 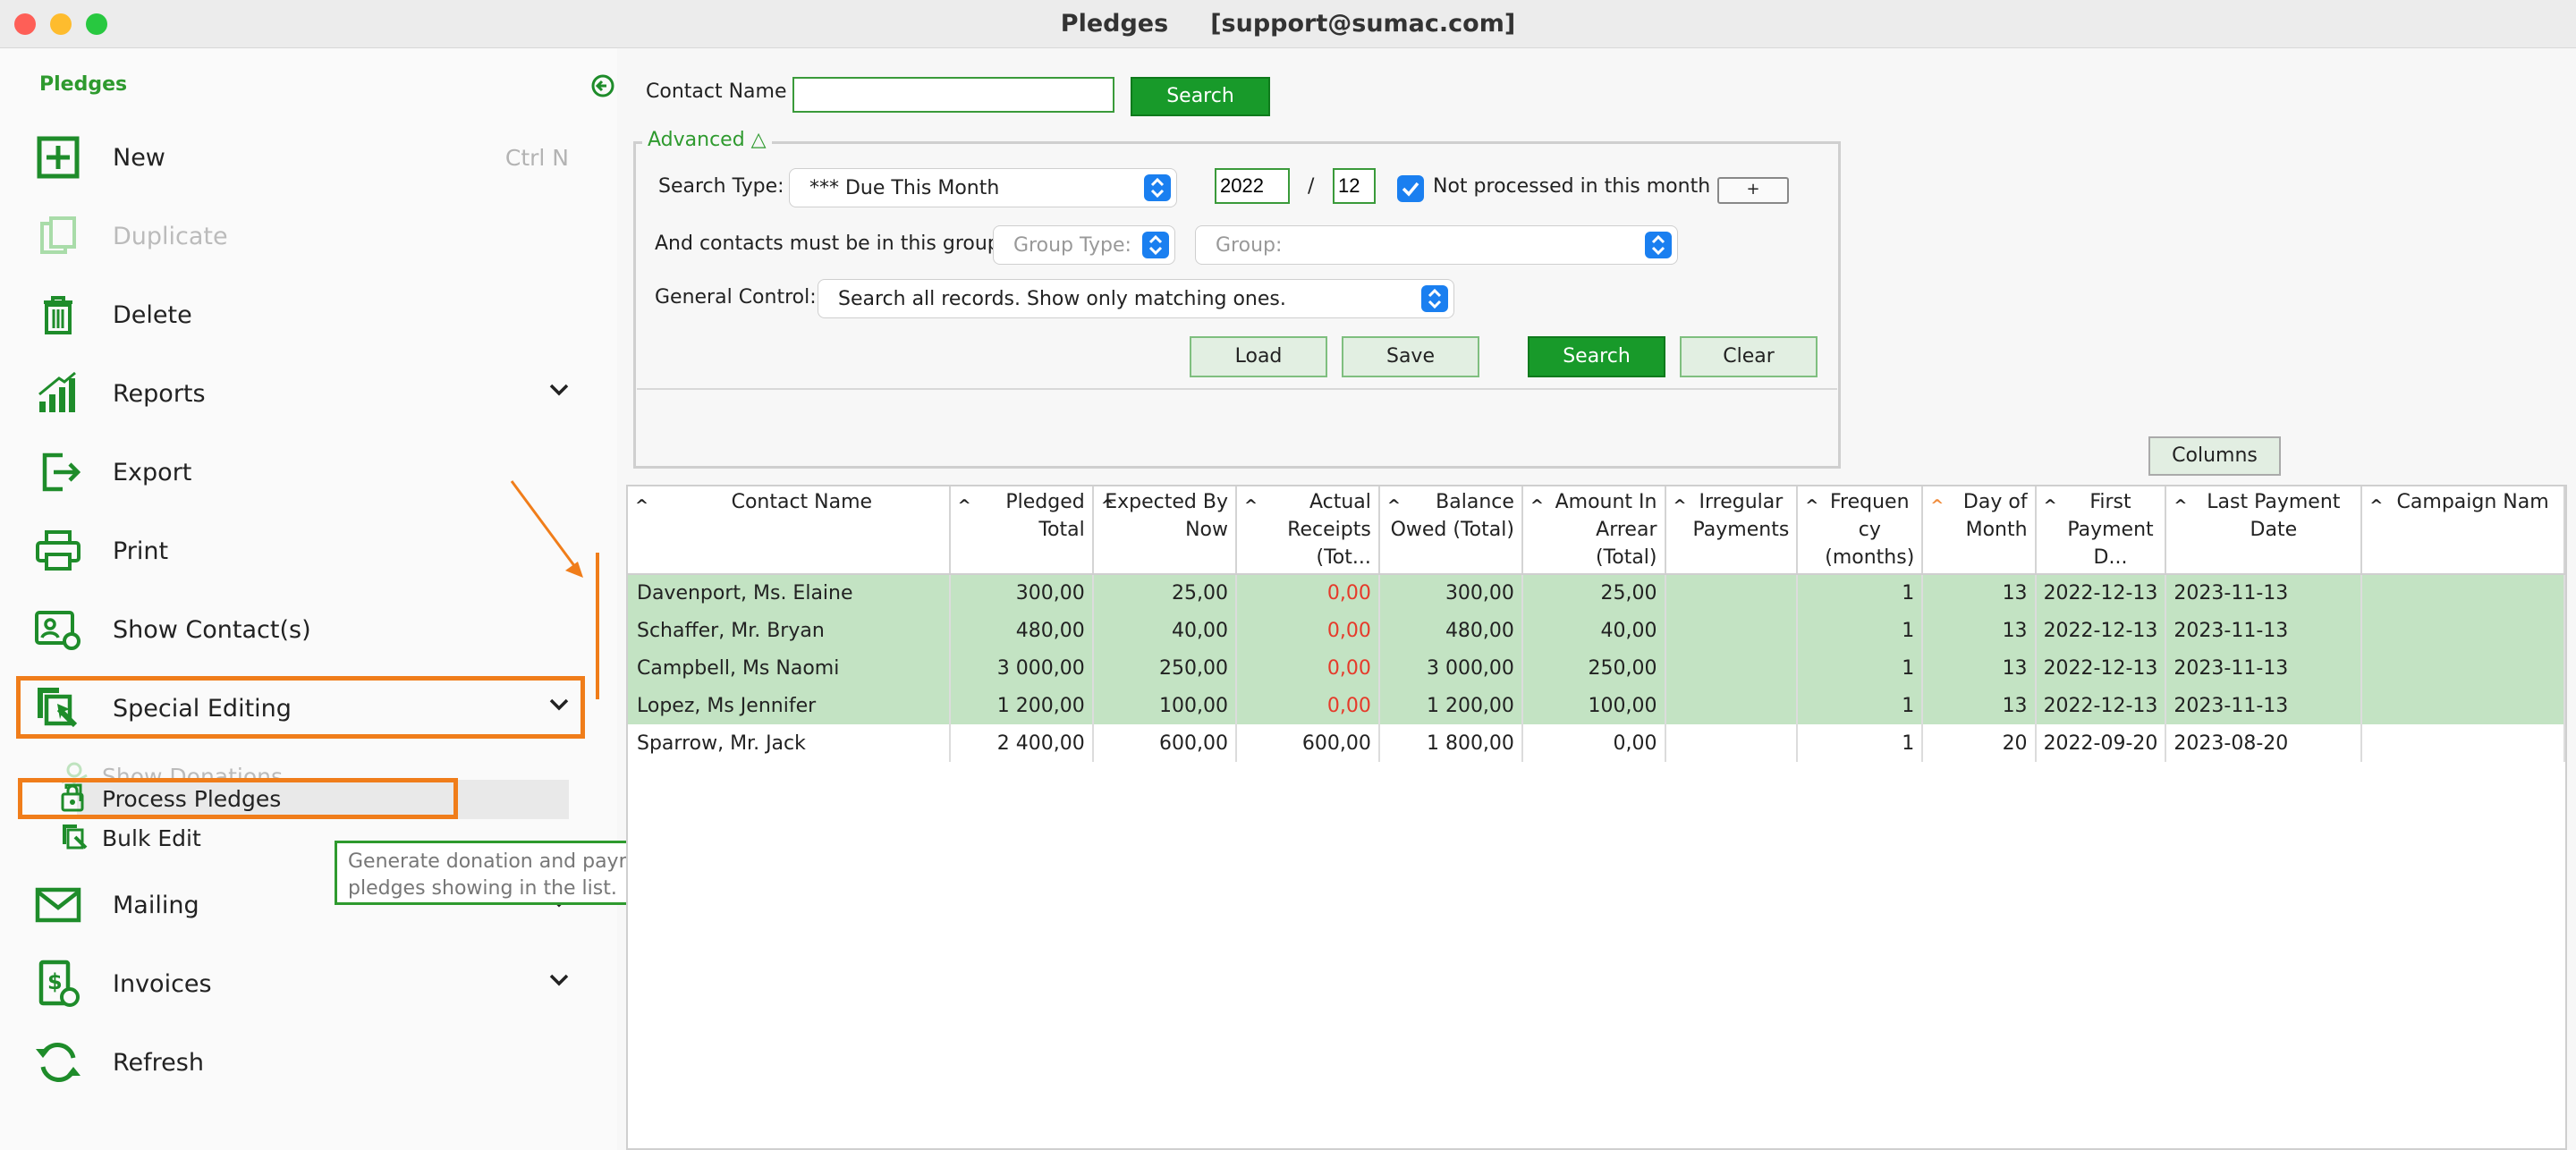 I want to click on table-cell: 480,00, so click(x=1450, y=630).